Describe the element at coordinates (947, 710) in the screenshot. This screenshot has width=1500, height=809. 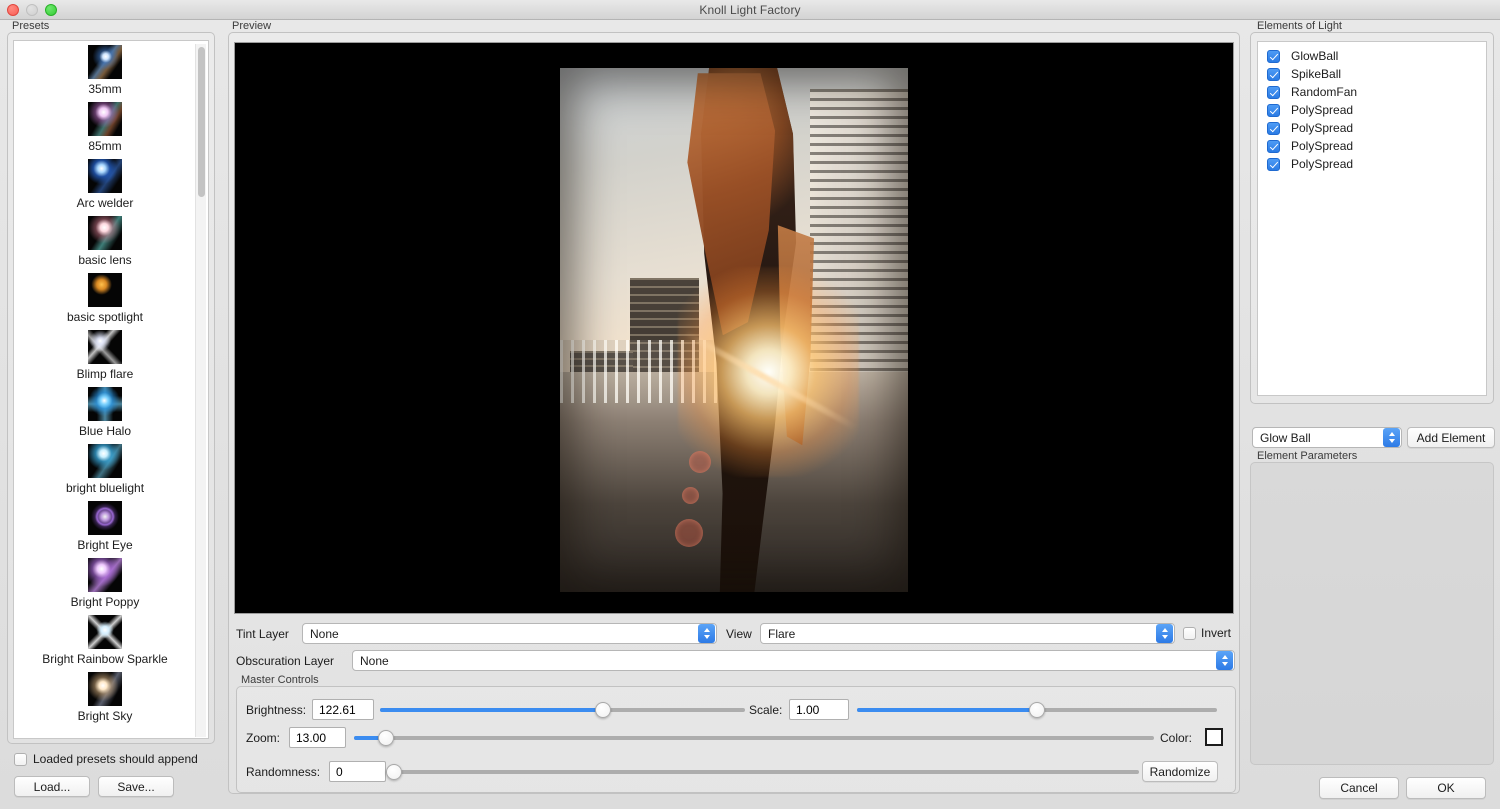
I see `slider-fill` at that location.